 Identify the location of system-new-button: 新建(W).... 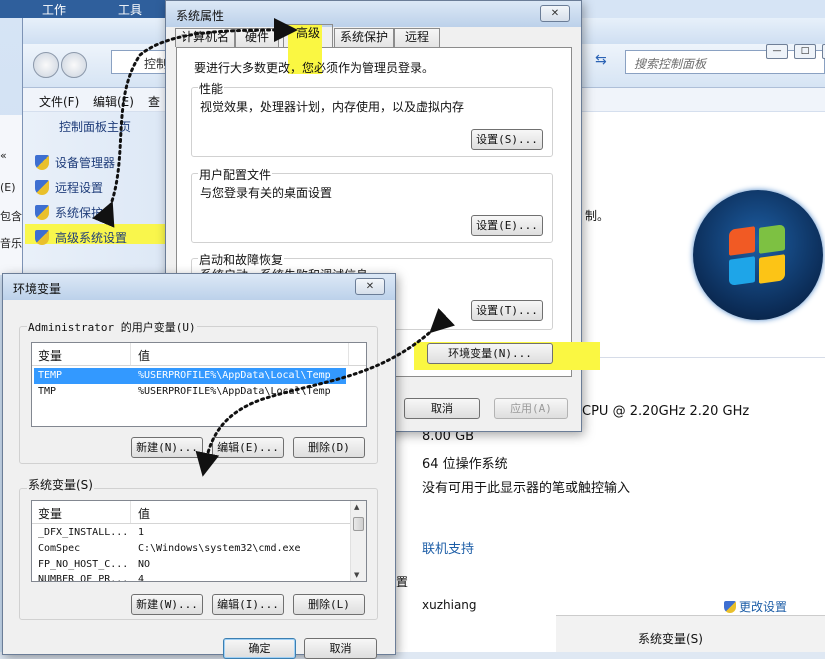
(167, 604).